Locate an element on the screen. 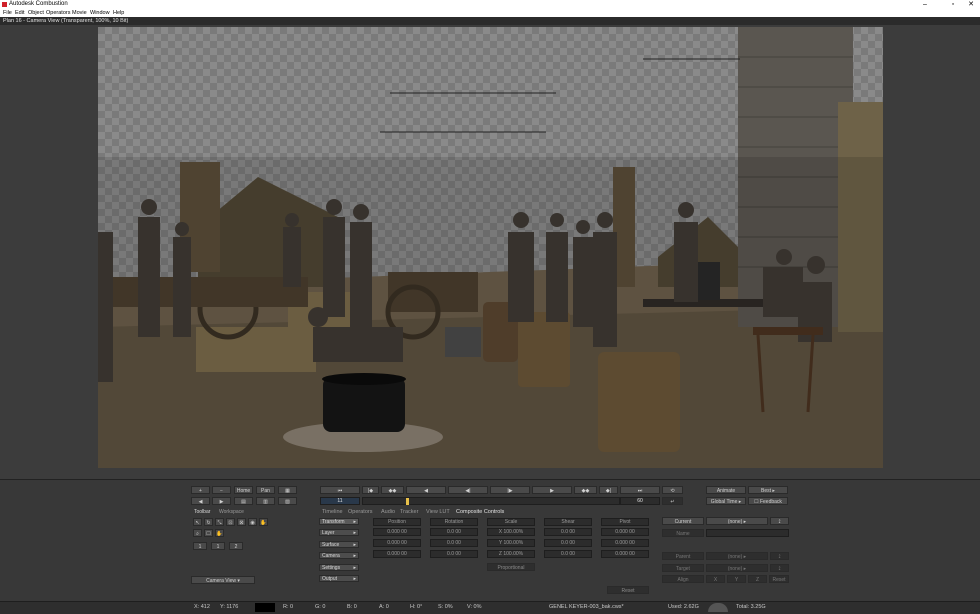  close-icon: ✕ is located at coordinates (971, 4).